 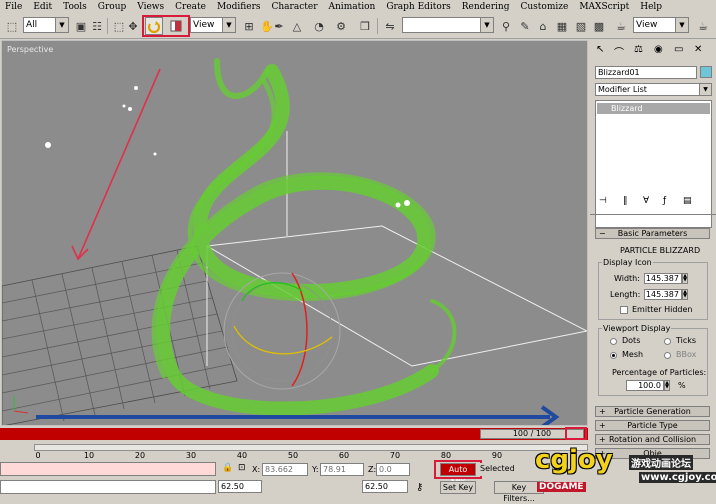 What do you see at coordinates (279, 26) in the screenshot?
I see `snap-toggle-icon: ✒` at bounding box center [279, 26].